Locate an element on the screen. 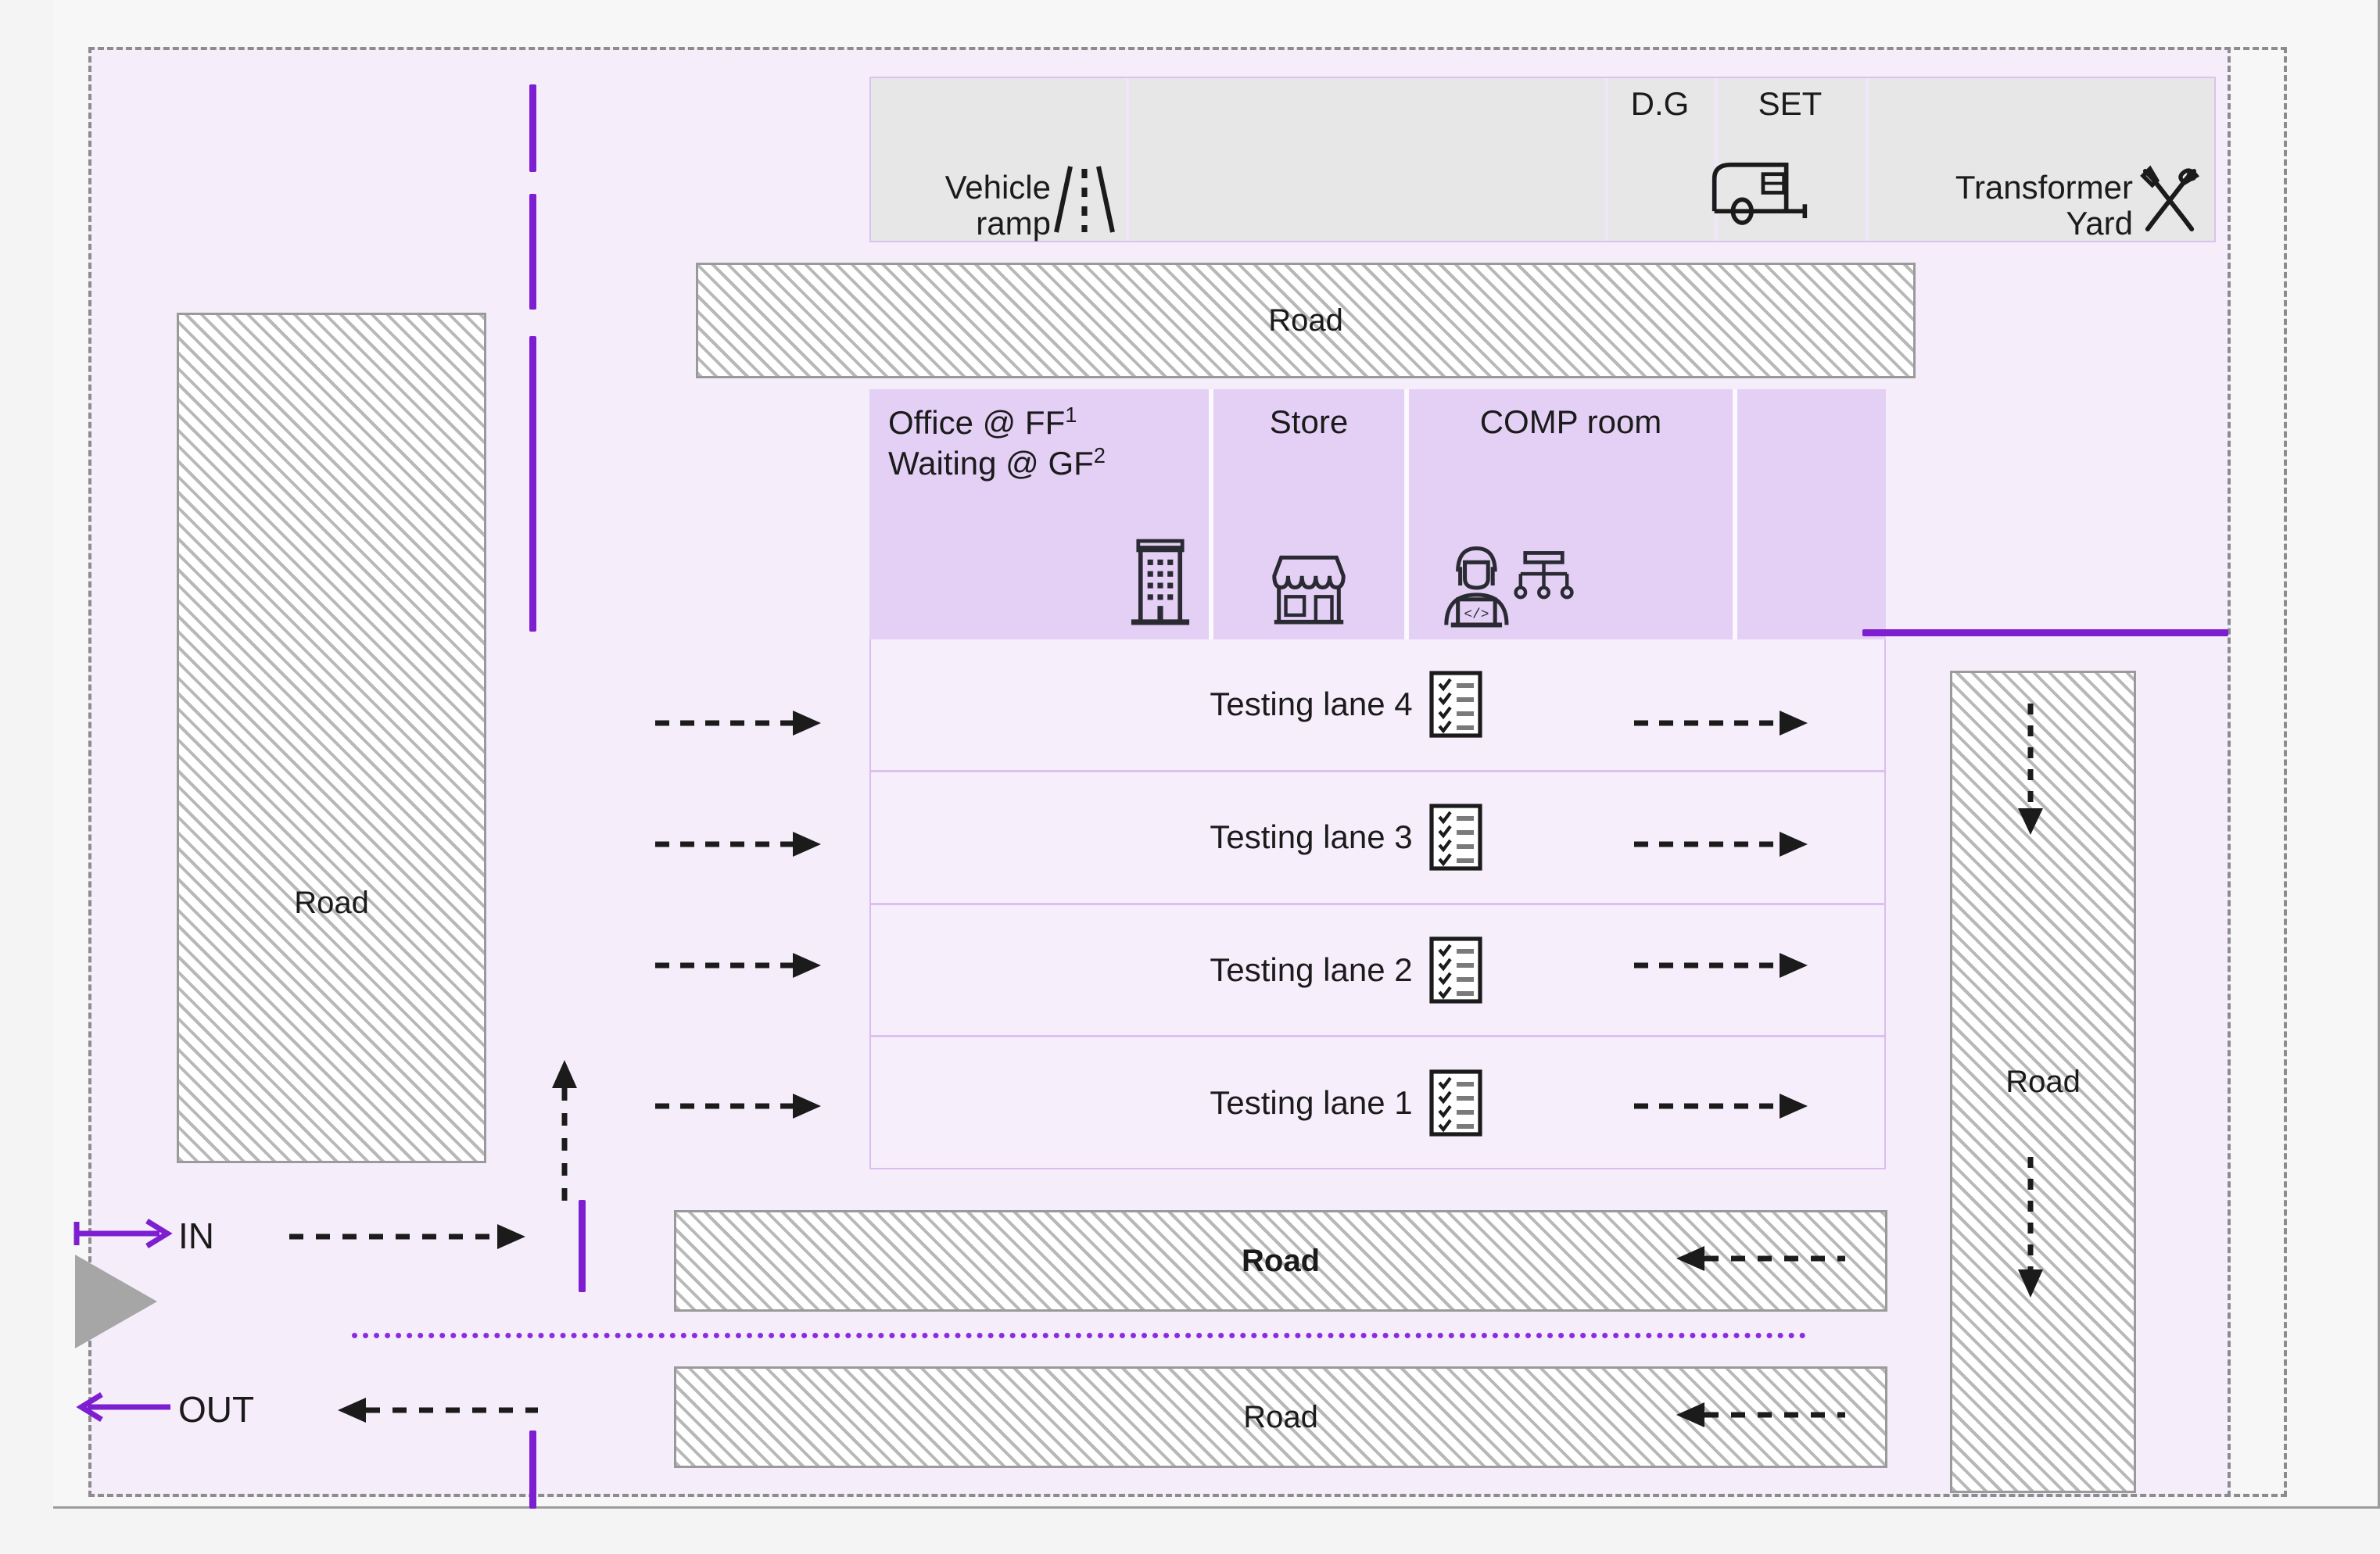  lane-3-inbound-arrow is located at coordinates (741, 846).